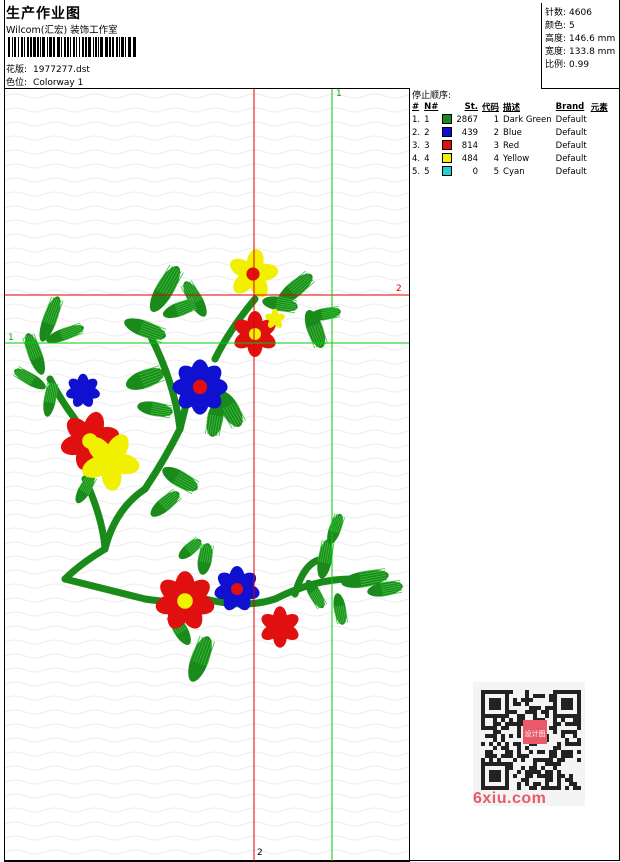  What do you see at coordinates (570, 106) in the screenshot?
I see `col-brand: Brand` at bounding box center [570, 106].